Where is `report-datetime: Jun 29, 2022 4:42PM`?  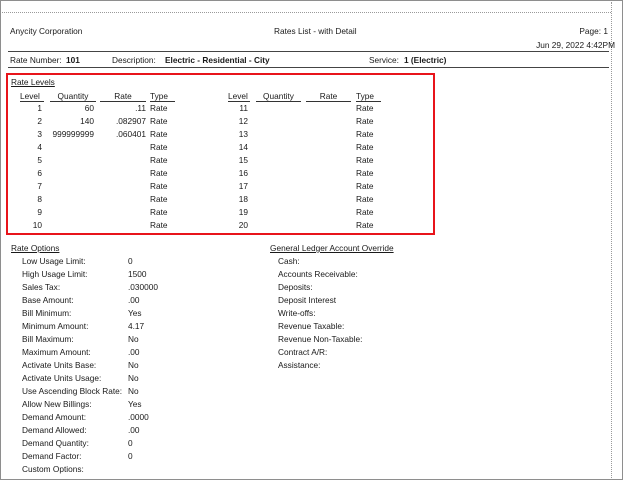 report-datetime: Jun 29, 2022 4:42PM is located at coordinates (575, 45).